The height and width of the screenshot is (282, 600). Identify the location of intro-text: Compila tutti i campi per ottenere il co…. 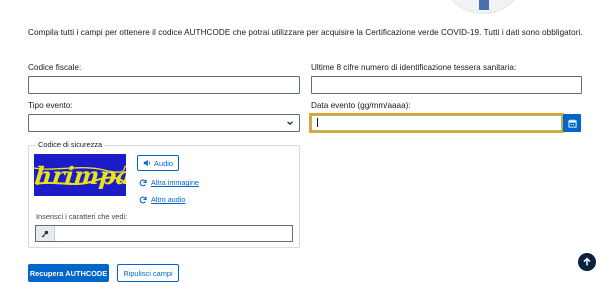
(305, 32).